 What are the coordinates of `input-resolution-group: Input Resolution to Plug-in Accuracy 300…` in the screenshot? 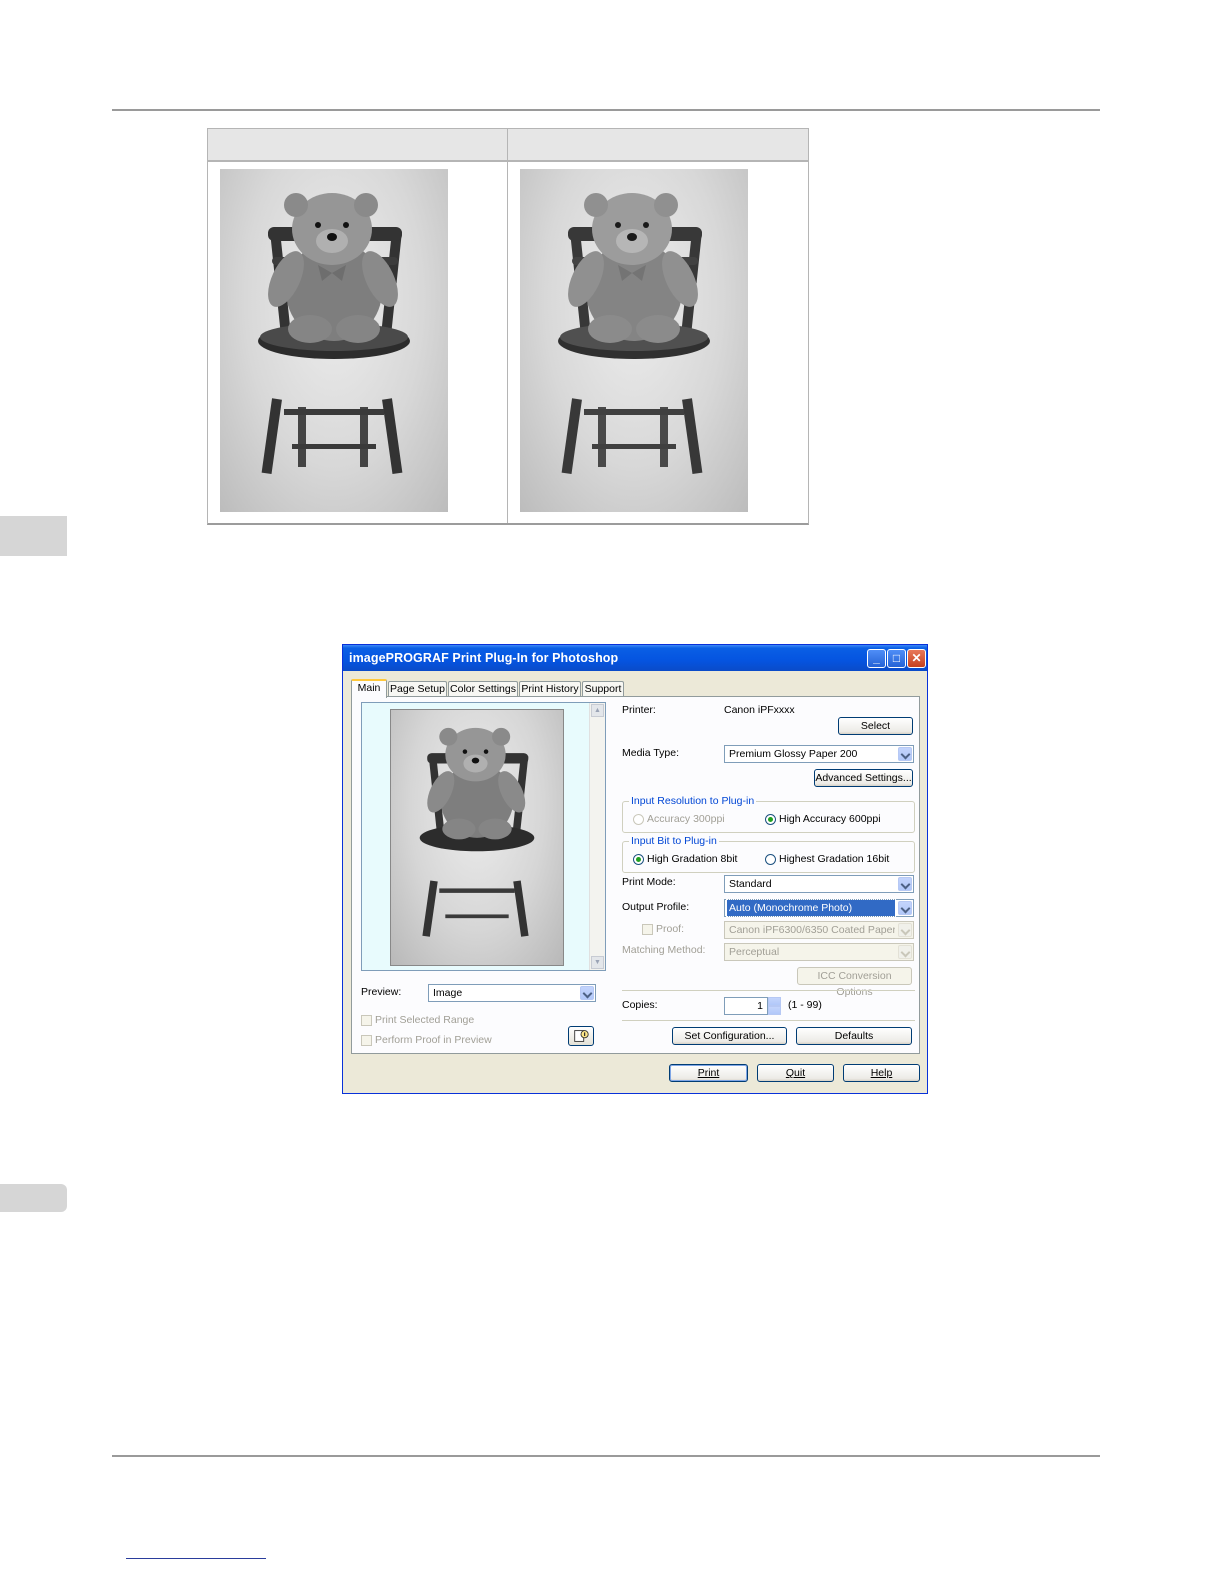 It's located at (768, 814).